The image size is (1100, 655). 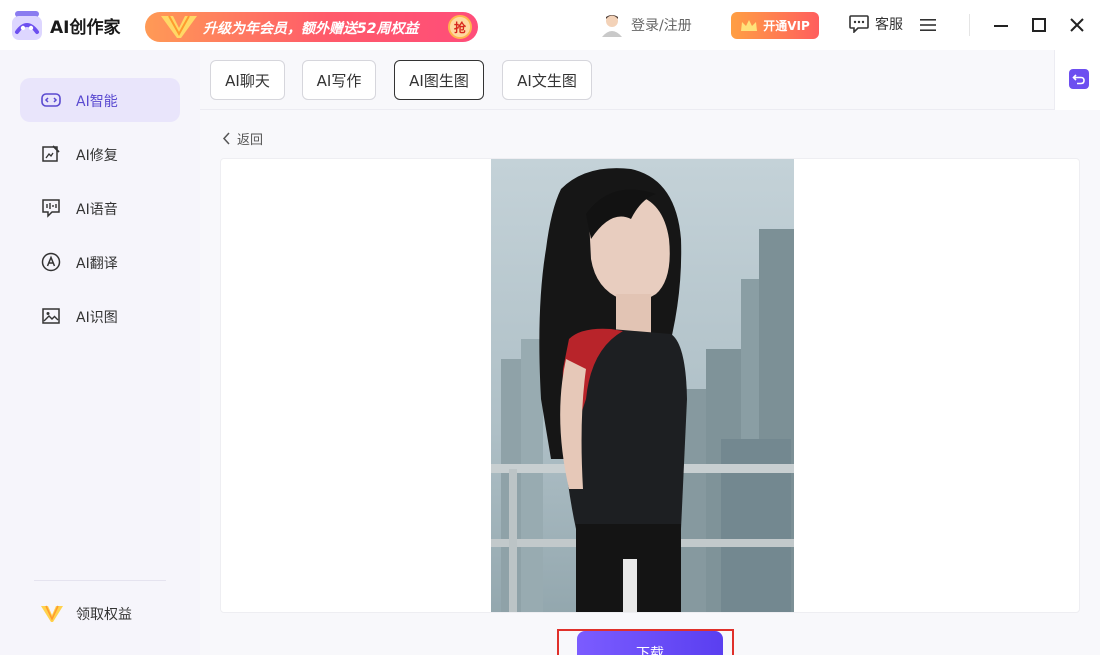 I want to click on sidebar-item-ai-smart: AI智能, so click(x=100, y=100).